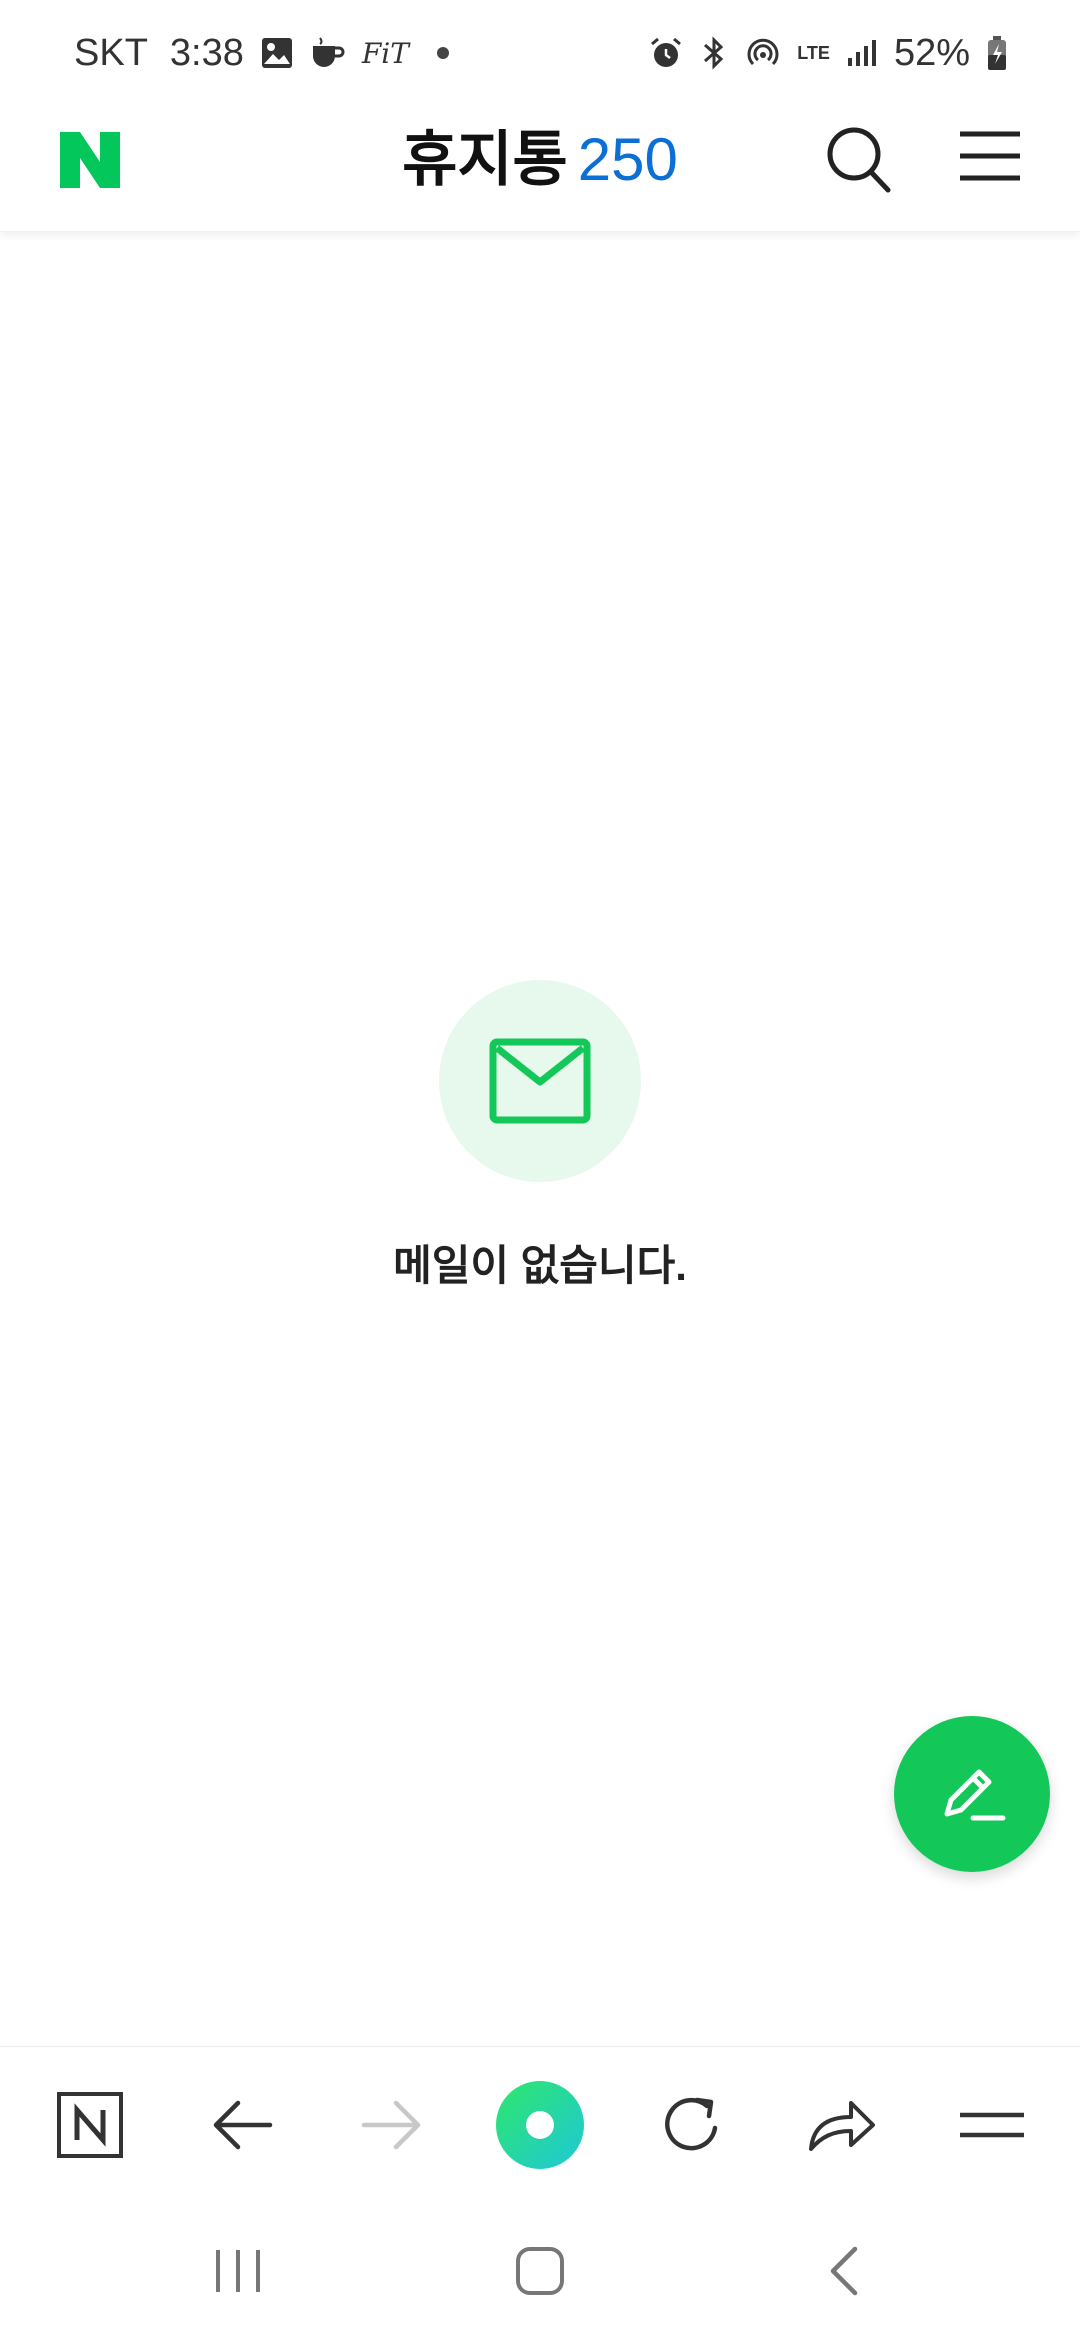  Describe the element at coordinates (540, 1265) in the screenshot. I see `empty-message: 메일이 없습니다.` at that location.